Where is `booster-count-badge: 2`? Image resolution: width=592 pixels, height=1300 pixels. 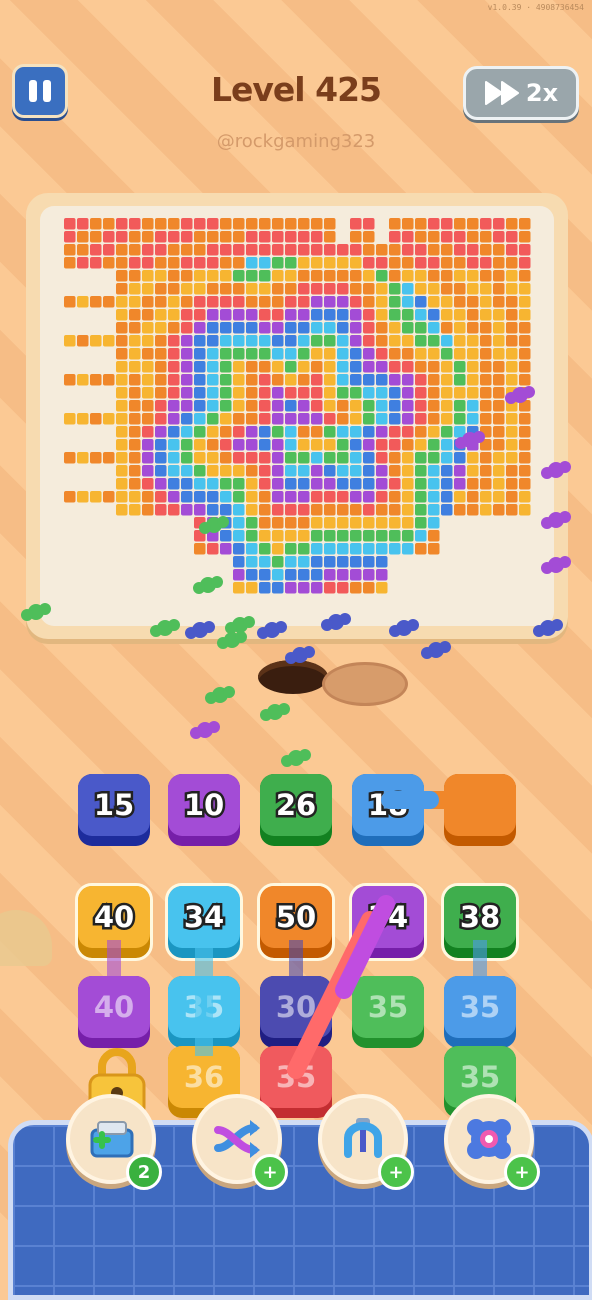 booster-count-badge: 2 is located at coordinates (144, 1172).